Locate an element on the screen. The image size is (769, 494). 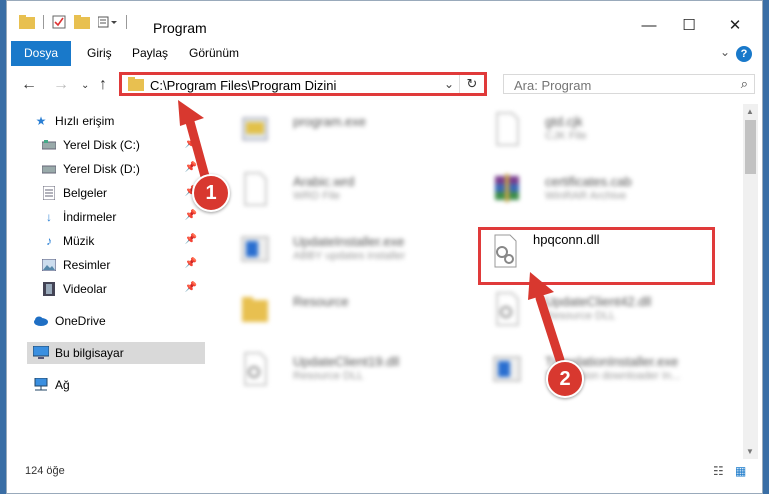
callout-step-1: 1 is located at coordinates (211, 193).